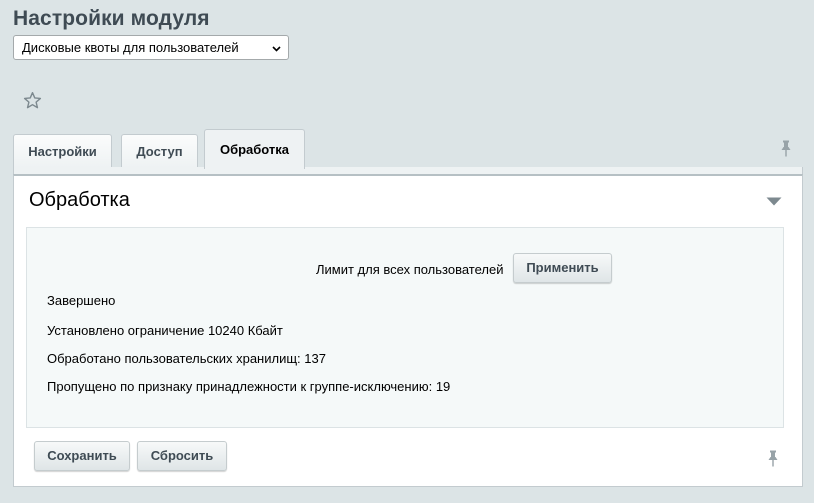 This screenshot has width=814, height=503. I want to click on module-select: Дисковые квоты для пользователей, so click(151, 47).